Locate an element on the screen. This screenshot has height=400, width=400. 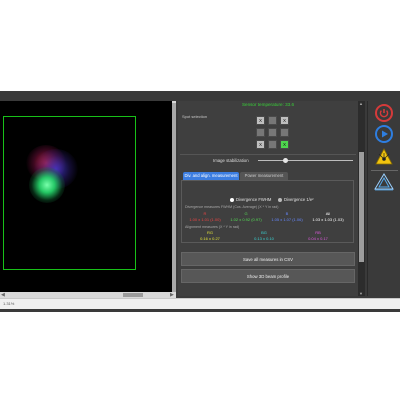
value-column-value: 0.13 x 0.10 is located at coordinates (264, 238).